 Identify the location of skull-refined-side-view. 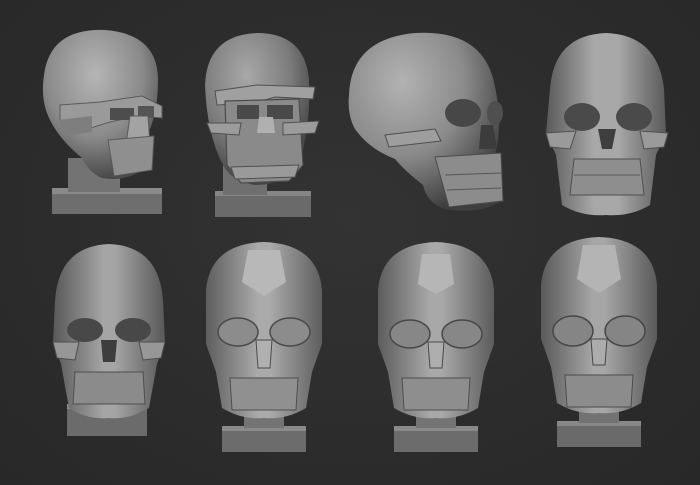
(430, 122).